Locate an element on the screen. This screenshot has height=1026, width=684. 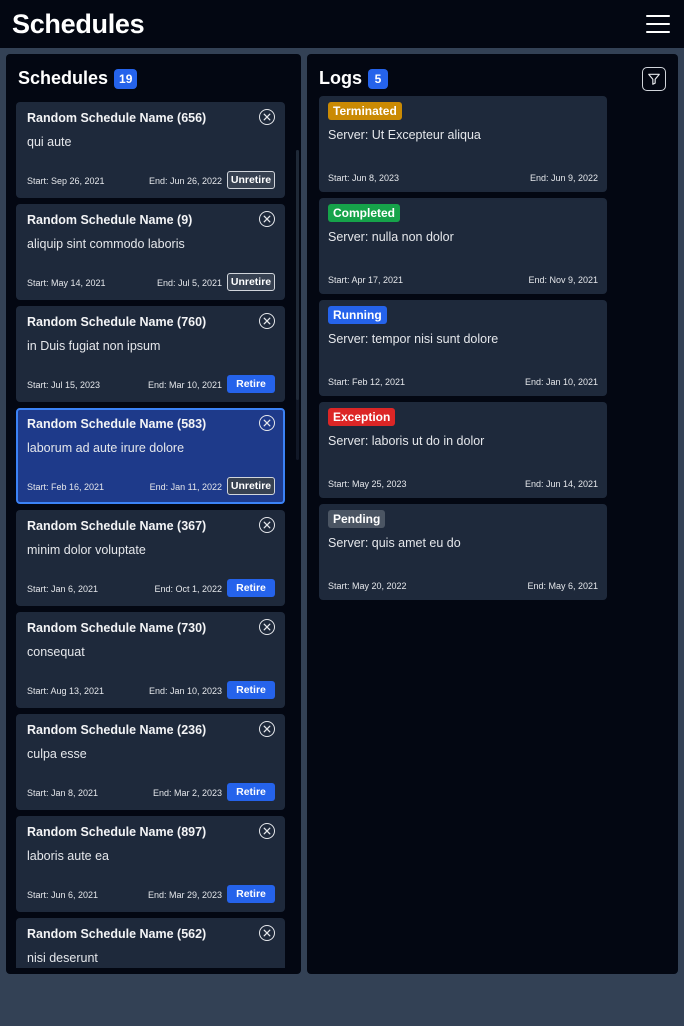
filter-button is located at coordinates (654, 79).